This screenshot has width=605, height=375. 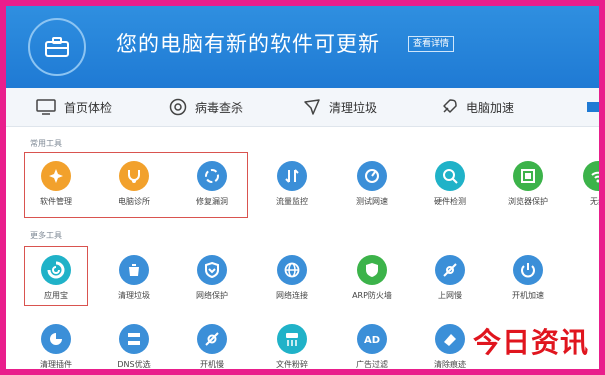 I want to click on tool-label: 开机慢, so click(x=212, y=364).